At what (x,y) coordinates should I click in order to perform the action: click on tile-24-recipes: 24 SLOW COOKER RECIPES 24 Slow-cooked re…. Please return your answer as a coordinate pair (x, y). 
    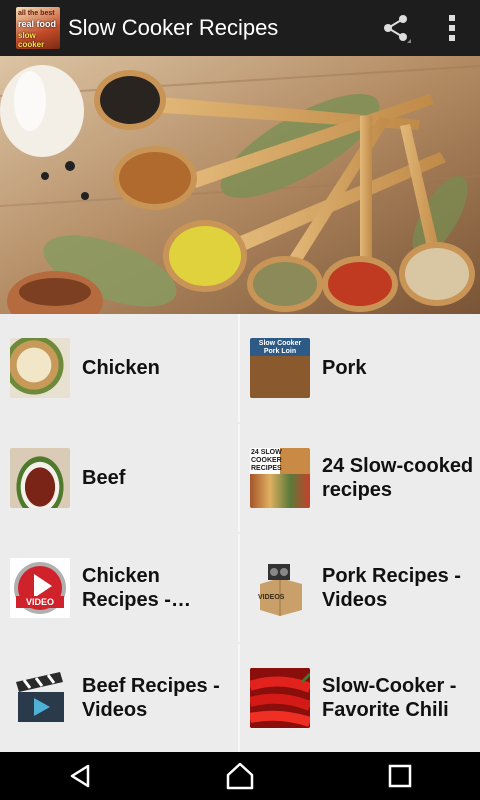
    Looking at the image, I should click on (360, 478).